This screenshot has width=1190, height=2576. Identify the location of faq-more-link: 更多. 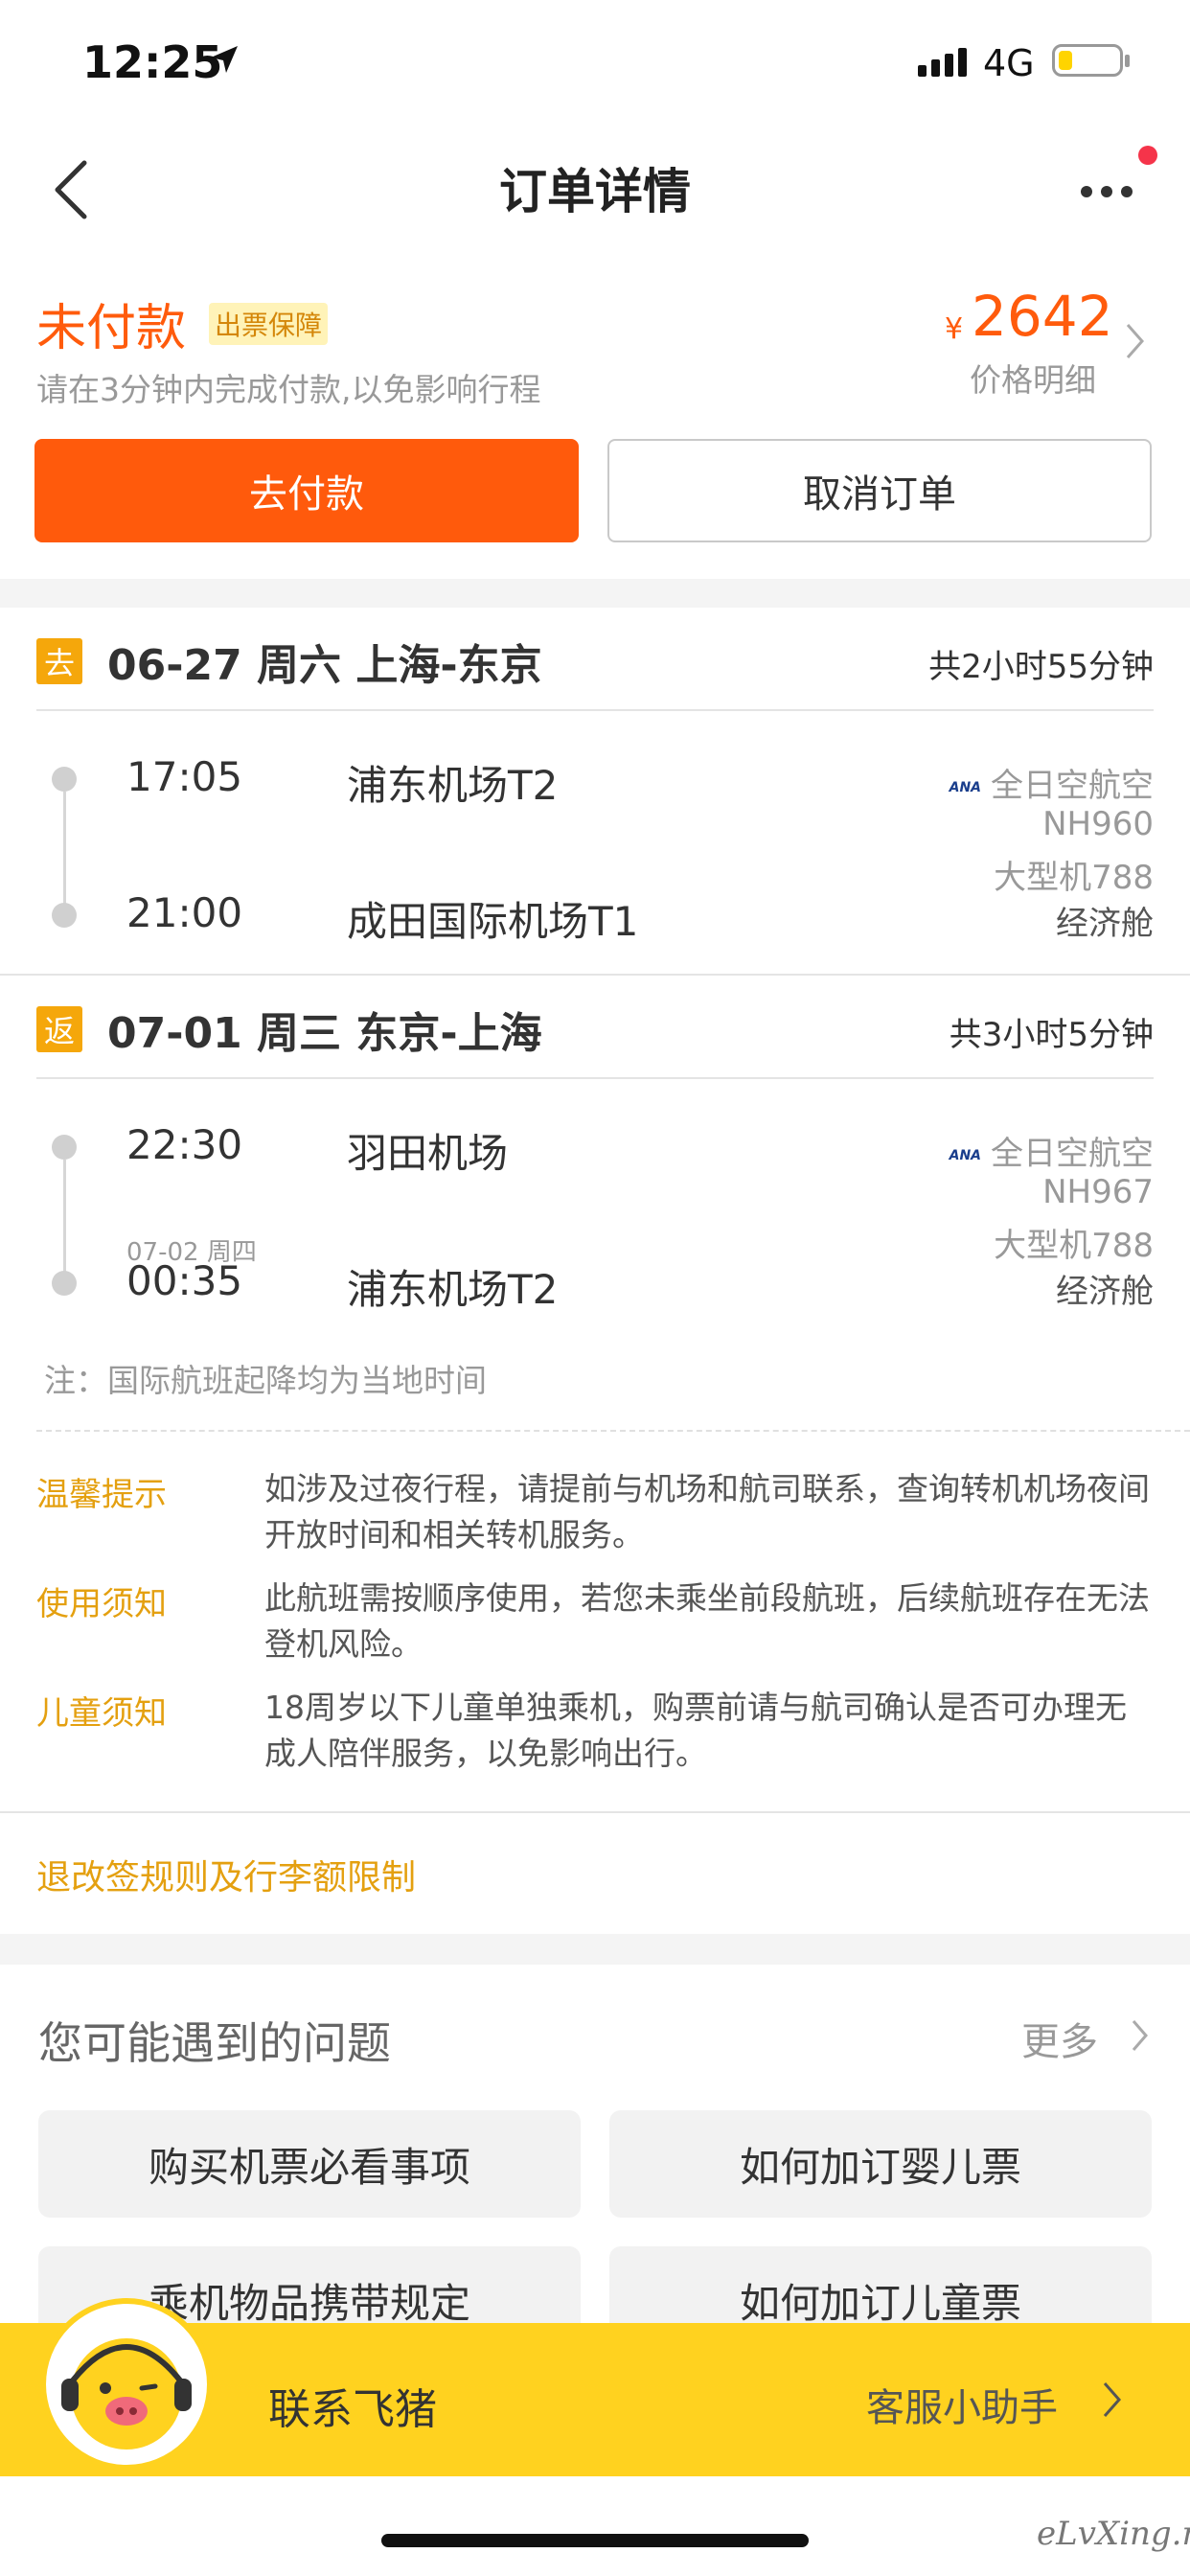
(1060, 2038).